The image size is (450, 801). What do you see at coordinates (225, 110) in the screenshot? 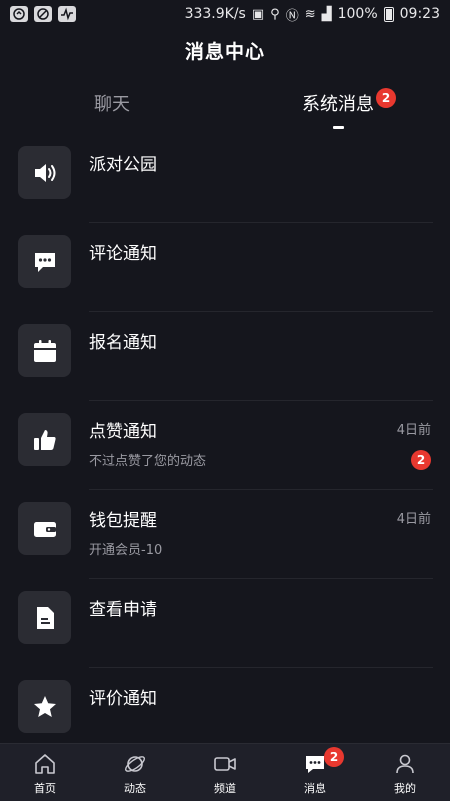
I see `tab-bar: 聊天 系统消息 2` at bounding box center [225, 110].